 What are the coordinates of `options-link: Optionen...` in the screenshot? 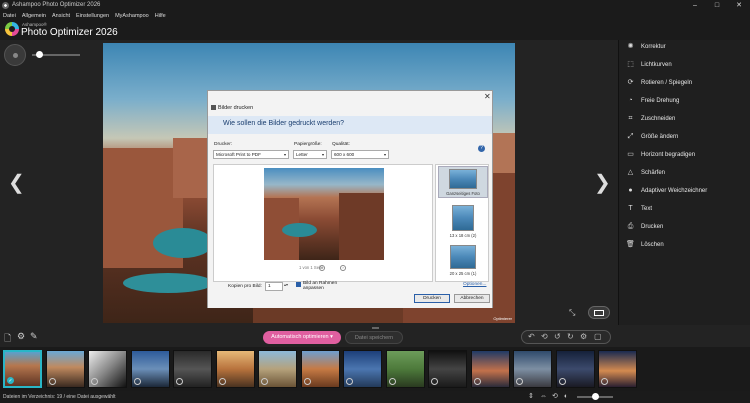 It's located at (474, 284).